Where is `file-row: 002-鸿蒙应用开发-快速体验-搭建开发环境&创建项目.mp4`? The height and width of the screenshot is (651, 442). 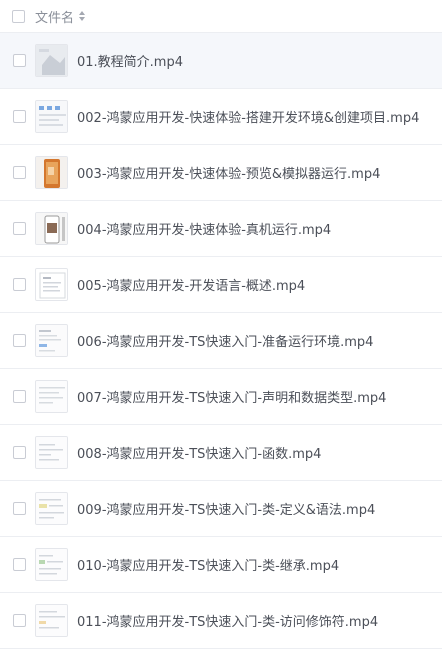
file-row: 002-鸿蒙应用开发-快速体验-搭建开发环境&创建项目.mp4 is located at coordinates (221, 117).